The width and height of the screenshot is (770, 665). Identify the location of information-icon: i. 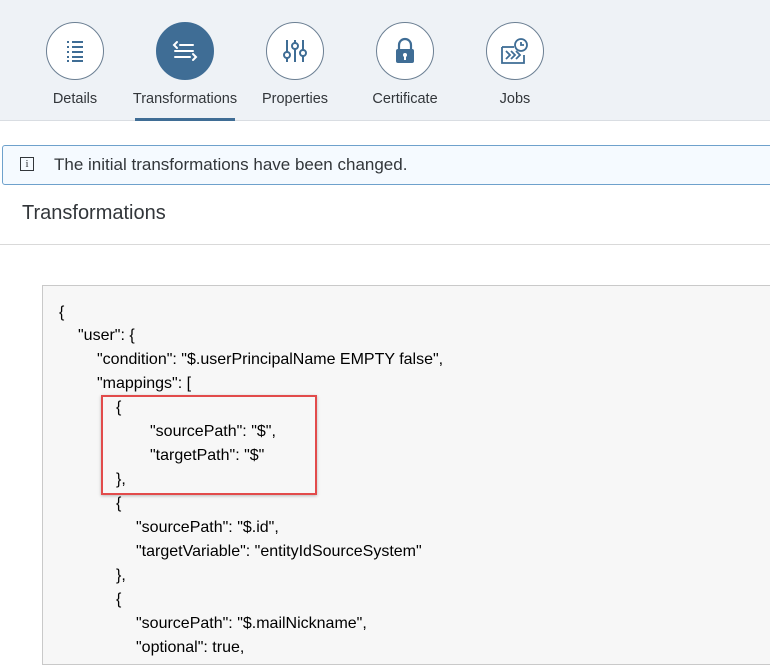
(27, 164).